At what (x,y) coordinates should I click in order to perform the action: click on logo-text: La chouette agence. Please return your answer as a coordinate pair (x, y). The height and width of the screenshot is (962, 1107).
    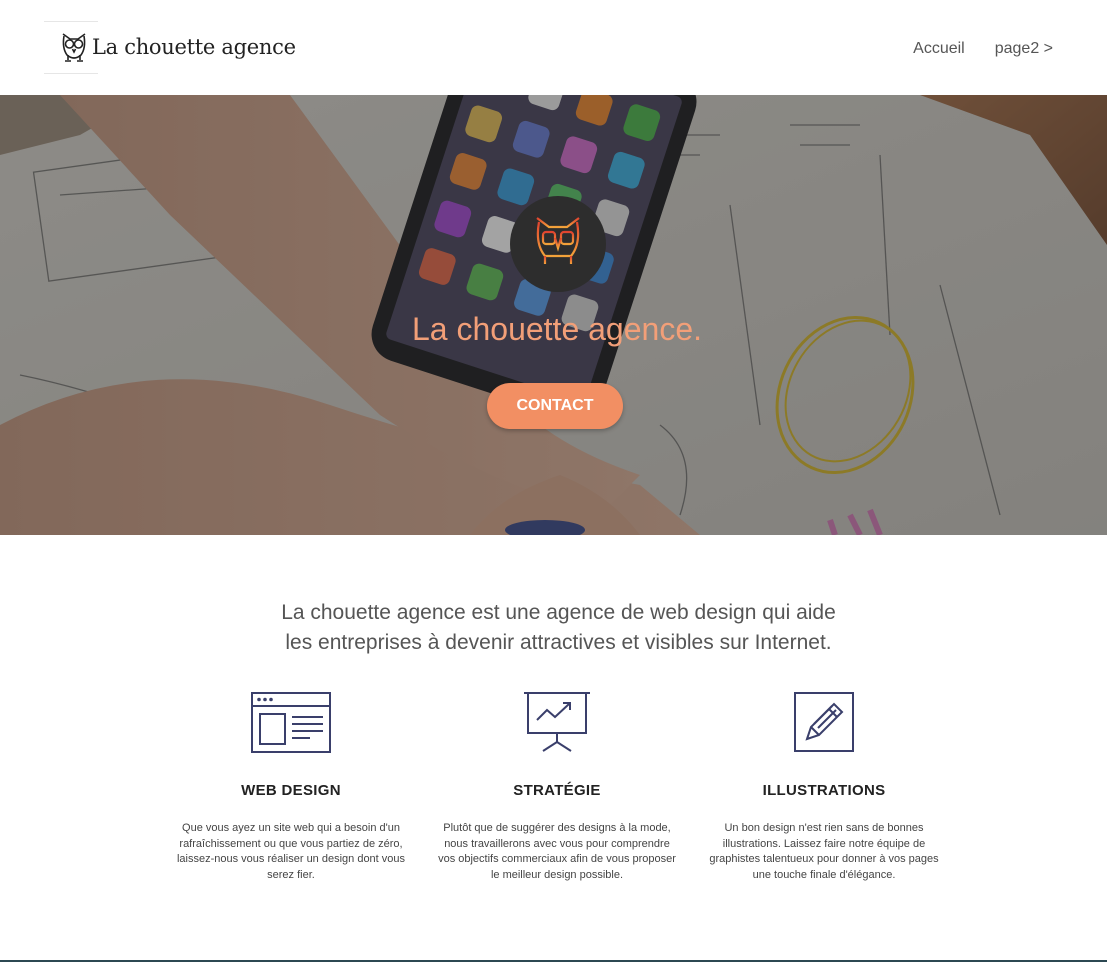
    Looking at the image, I should click on (194, 47).